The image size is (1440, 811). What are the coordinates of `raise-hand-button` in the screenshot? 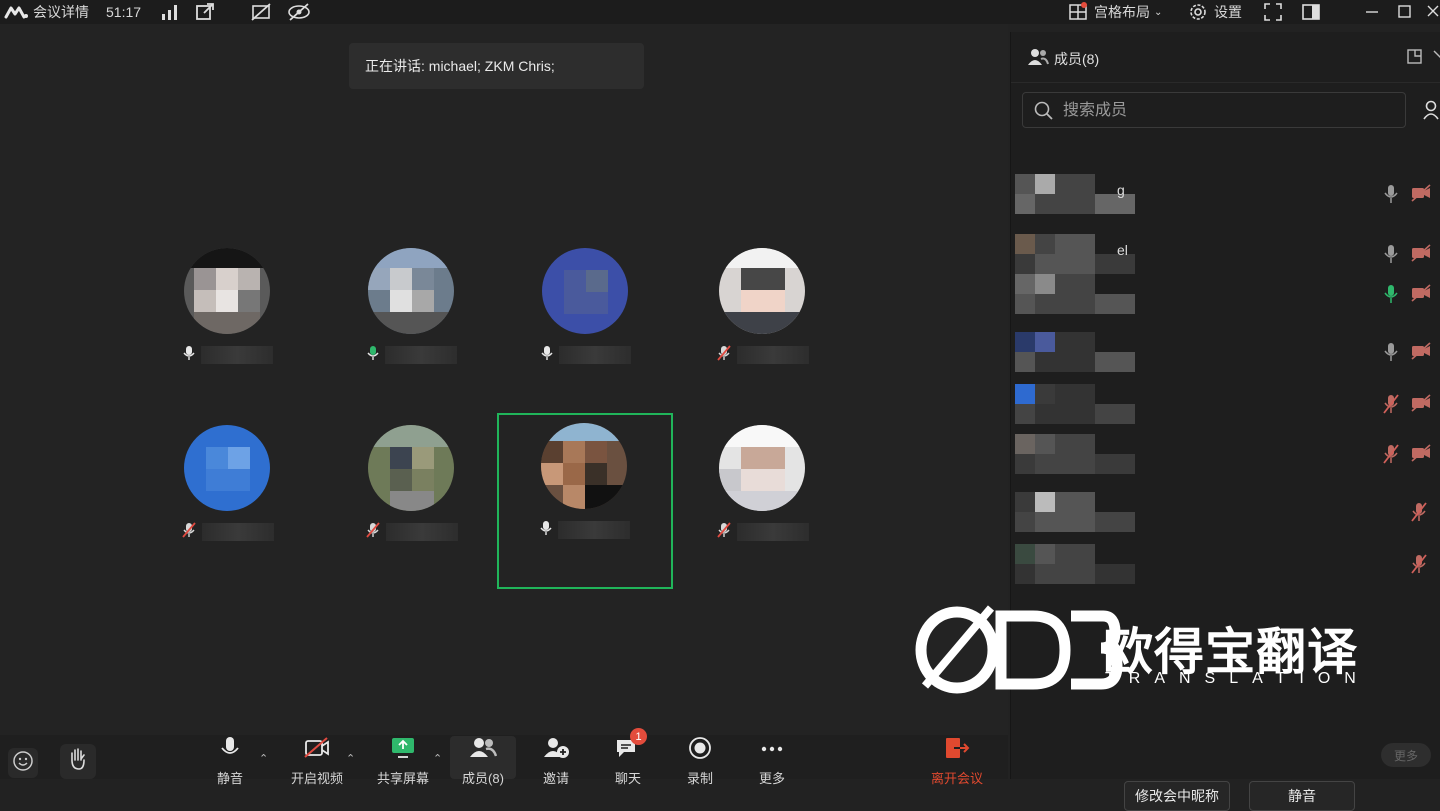 It's located at (78, 761).